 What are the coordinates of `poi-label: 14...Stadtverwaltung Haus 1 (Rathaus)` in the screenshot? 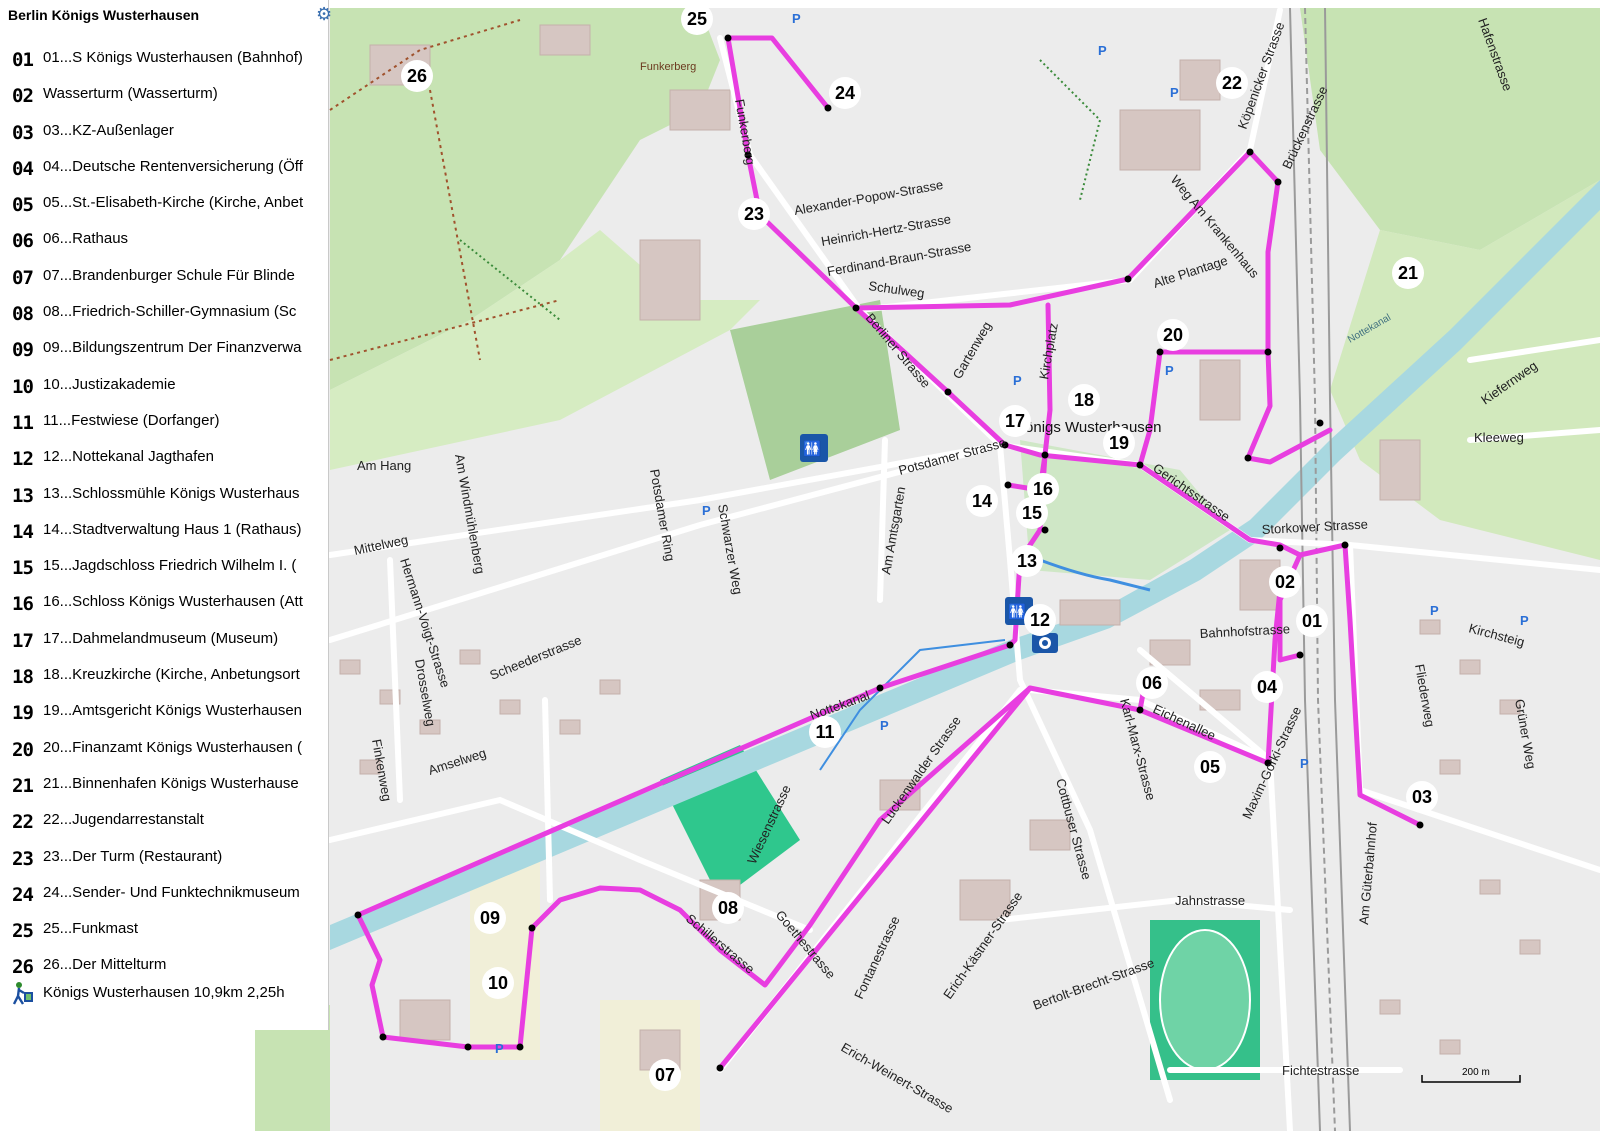 It's located at (172, 529).